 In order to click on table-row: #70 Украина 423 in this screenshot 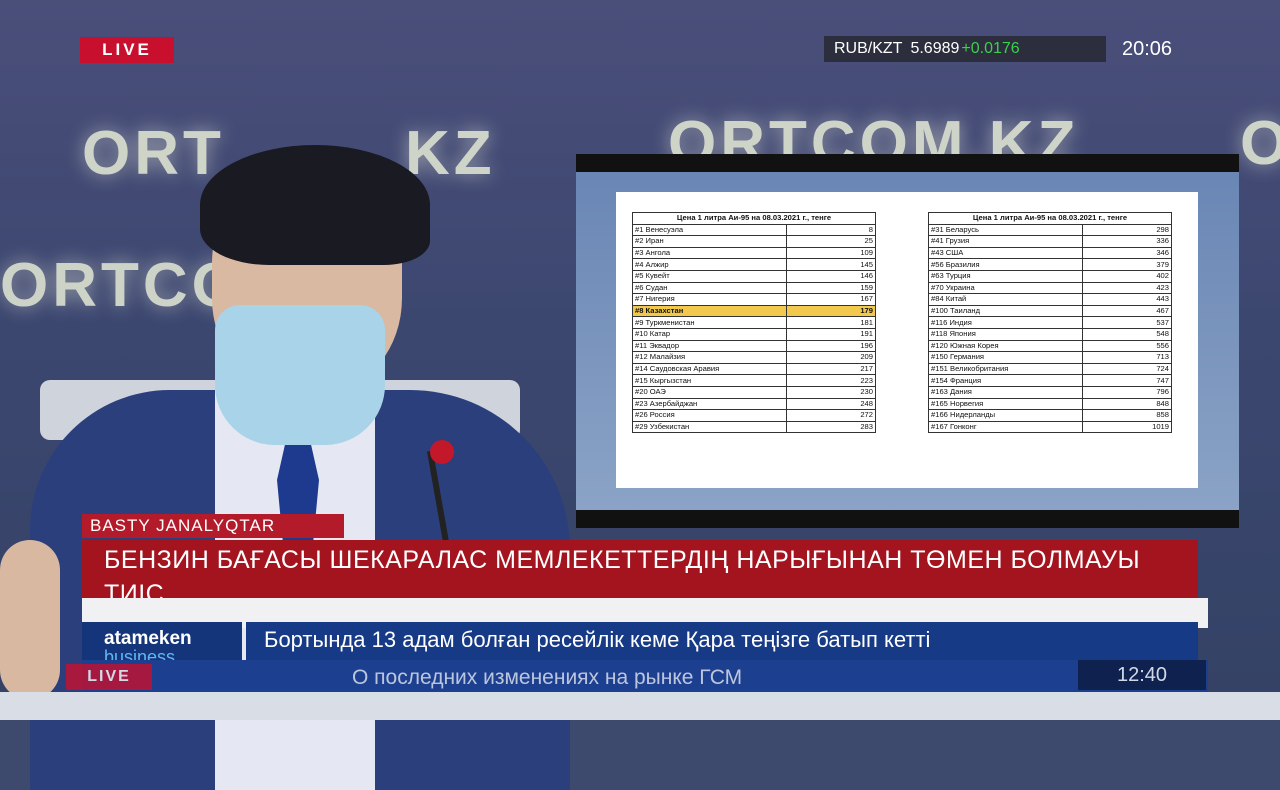, I will do `click(1050, 288)`.